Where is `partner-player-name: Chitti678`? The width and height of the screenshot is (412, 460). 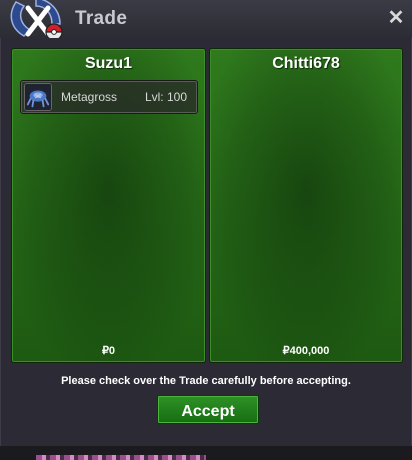 partner-player-name: Chitti678 is located at coordinates (306, 63).